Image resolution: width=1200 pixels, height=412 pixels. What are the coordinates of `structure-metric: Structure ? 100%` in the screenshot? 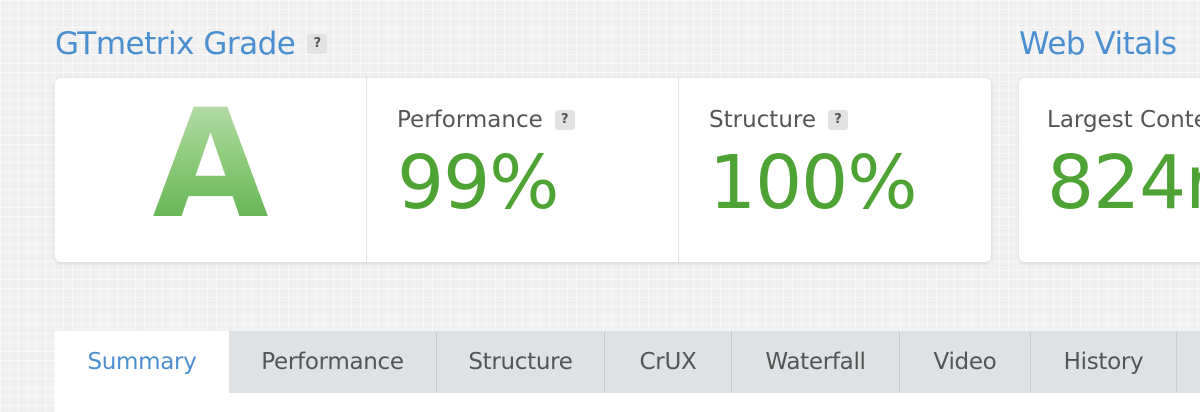 It's located at (835, 170).